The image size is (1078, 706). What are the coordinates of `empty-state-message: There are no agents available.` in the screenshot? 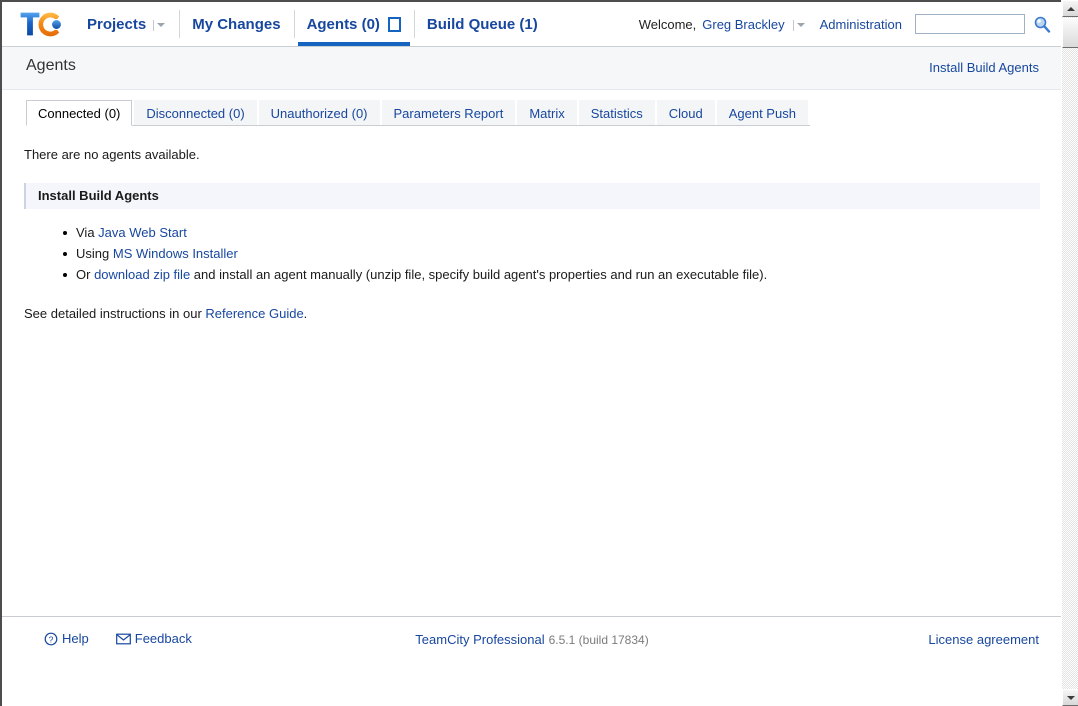 It's located at (112, 154).